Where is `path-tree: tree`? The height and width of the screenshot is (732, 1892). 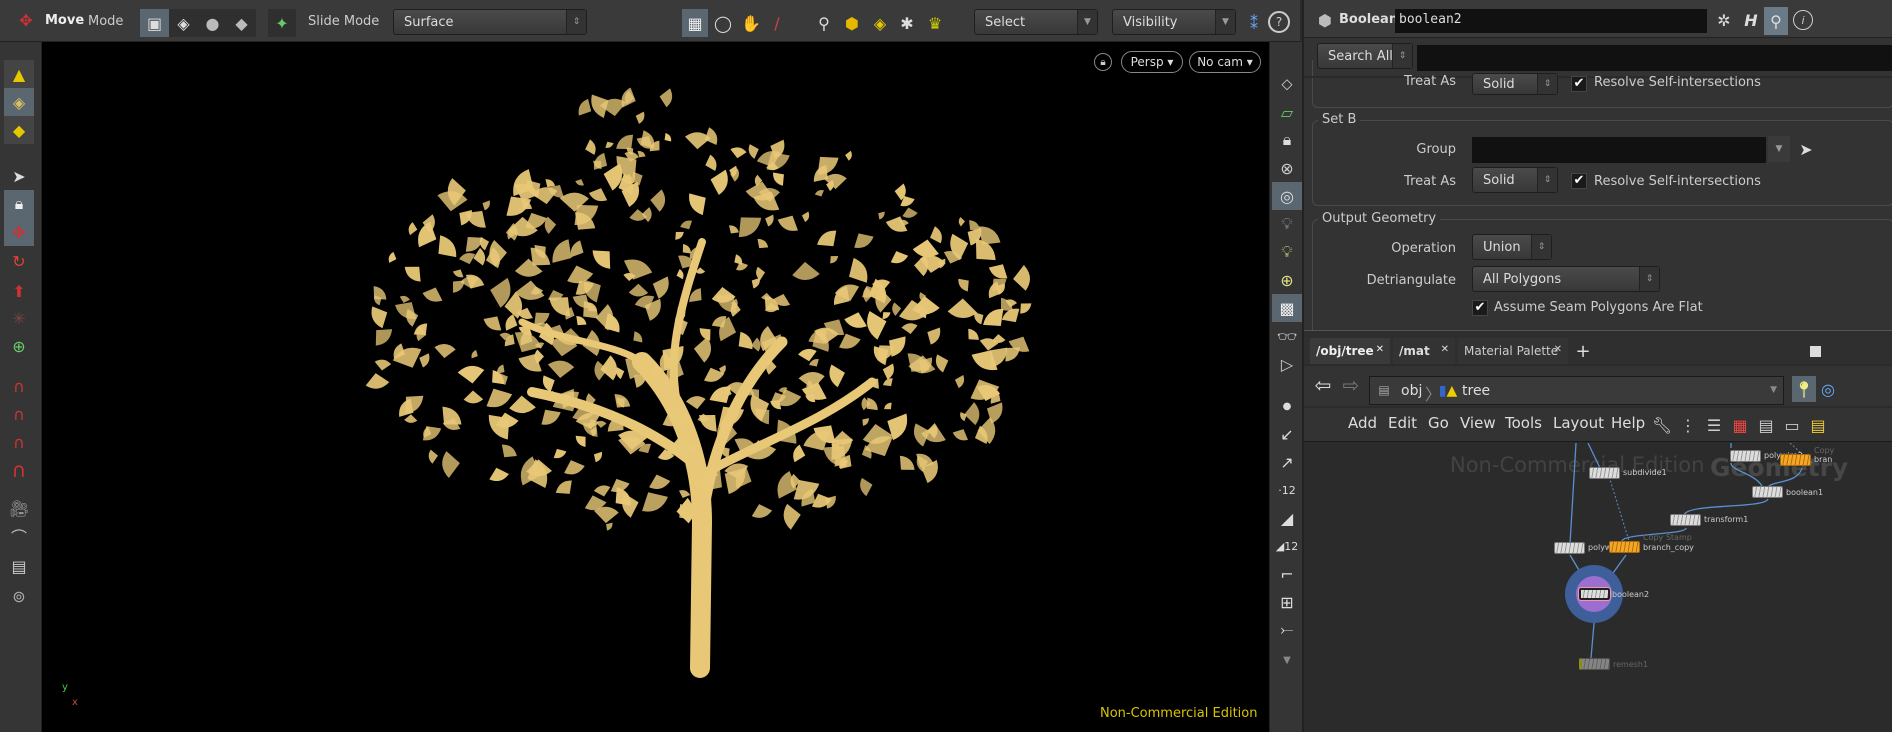 path-tree: tree is located at coordinates (1476, 391).